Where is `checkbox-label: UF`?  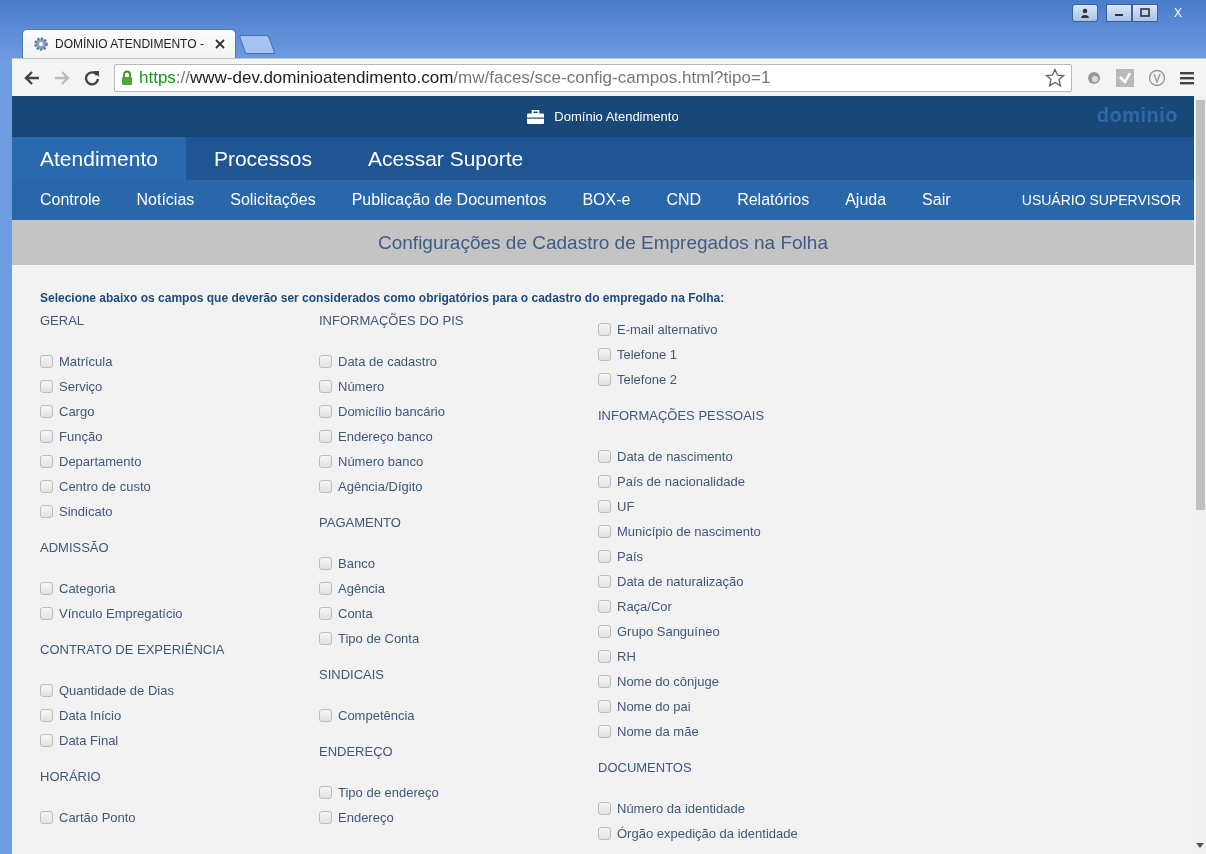 checkbox-label: UF is located at coordinates (626, 506).